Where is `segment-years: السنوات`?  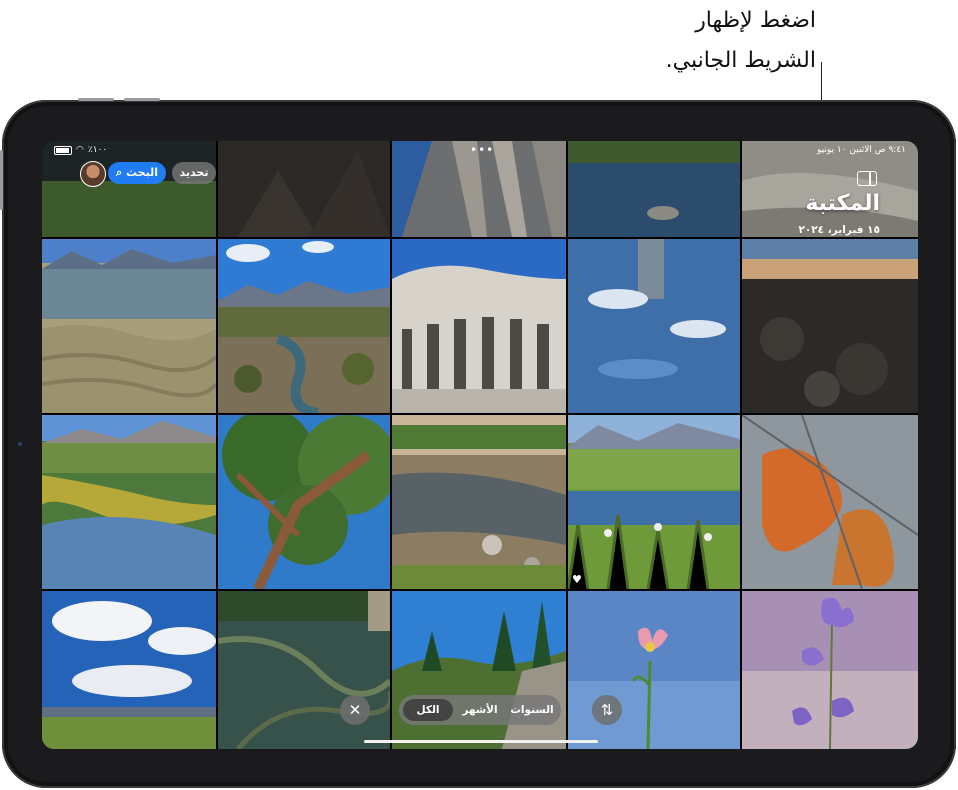
segment-years: السنوات is located at coordinates (532, 710).